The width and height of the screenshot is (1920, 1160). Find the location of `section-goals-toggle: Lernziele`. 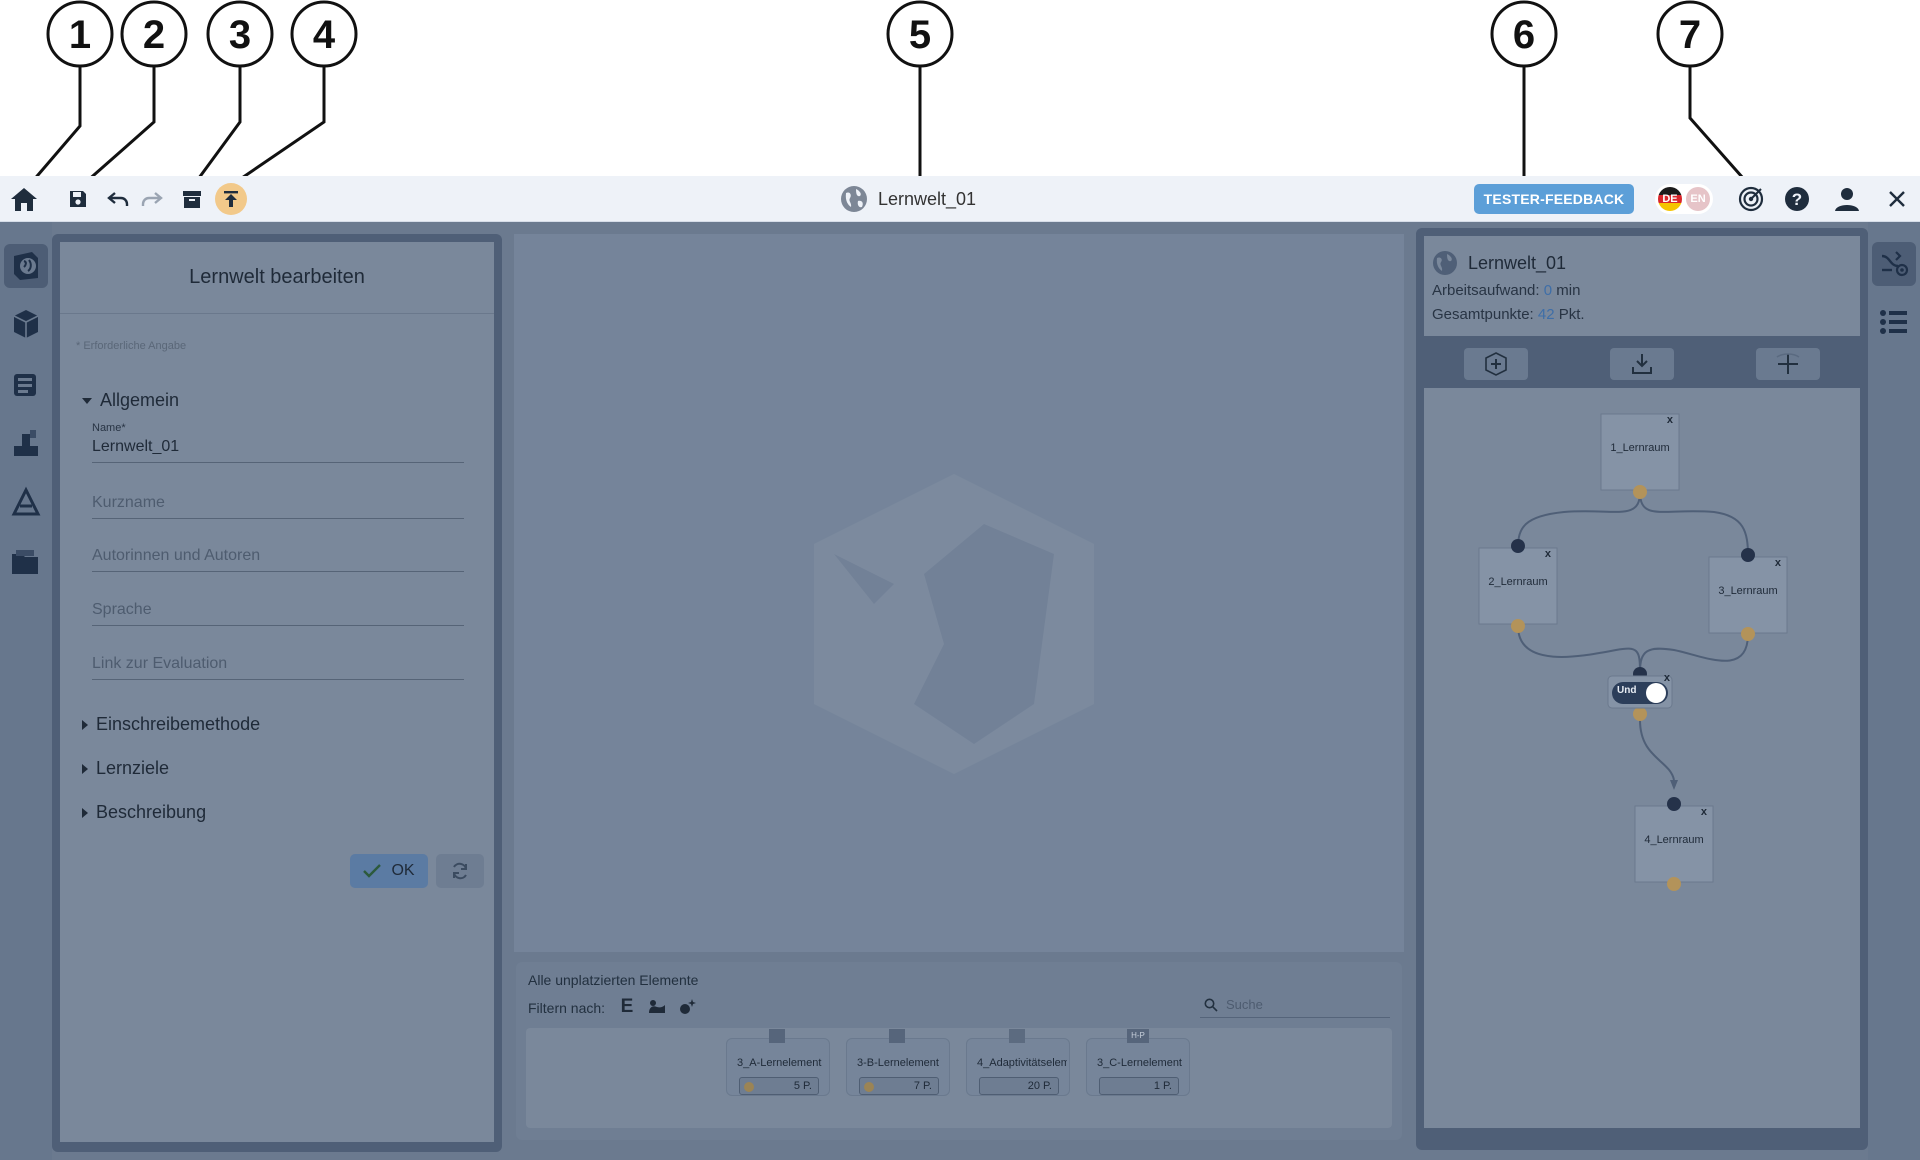

section-goals-toggle: Lernziele is located at coordinates (125, 768).